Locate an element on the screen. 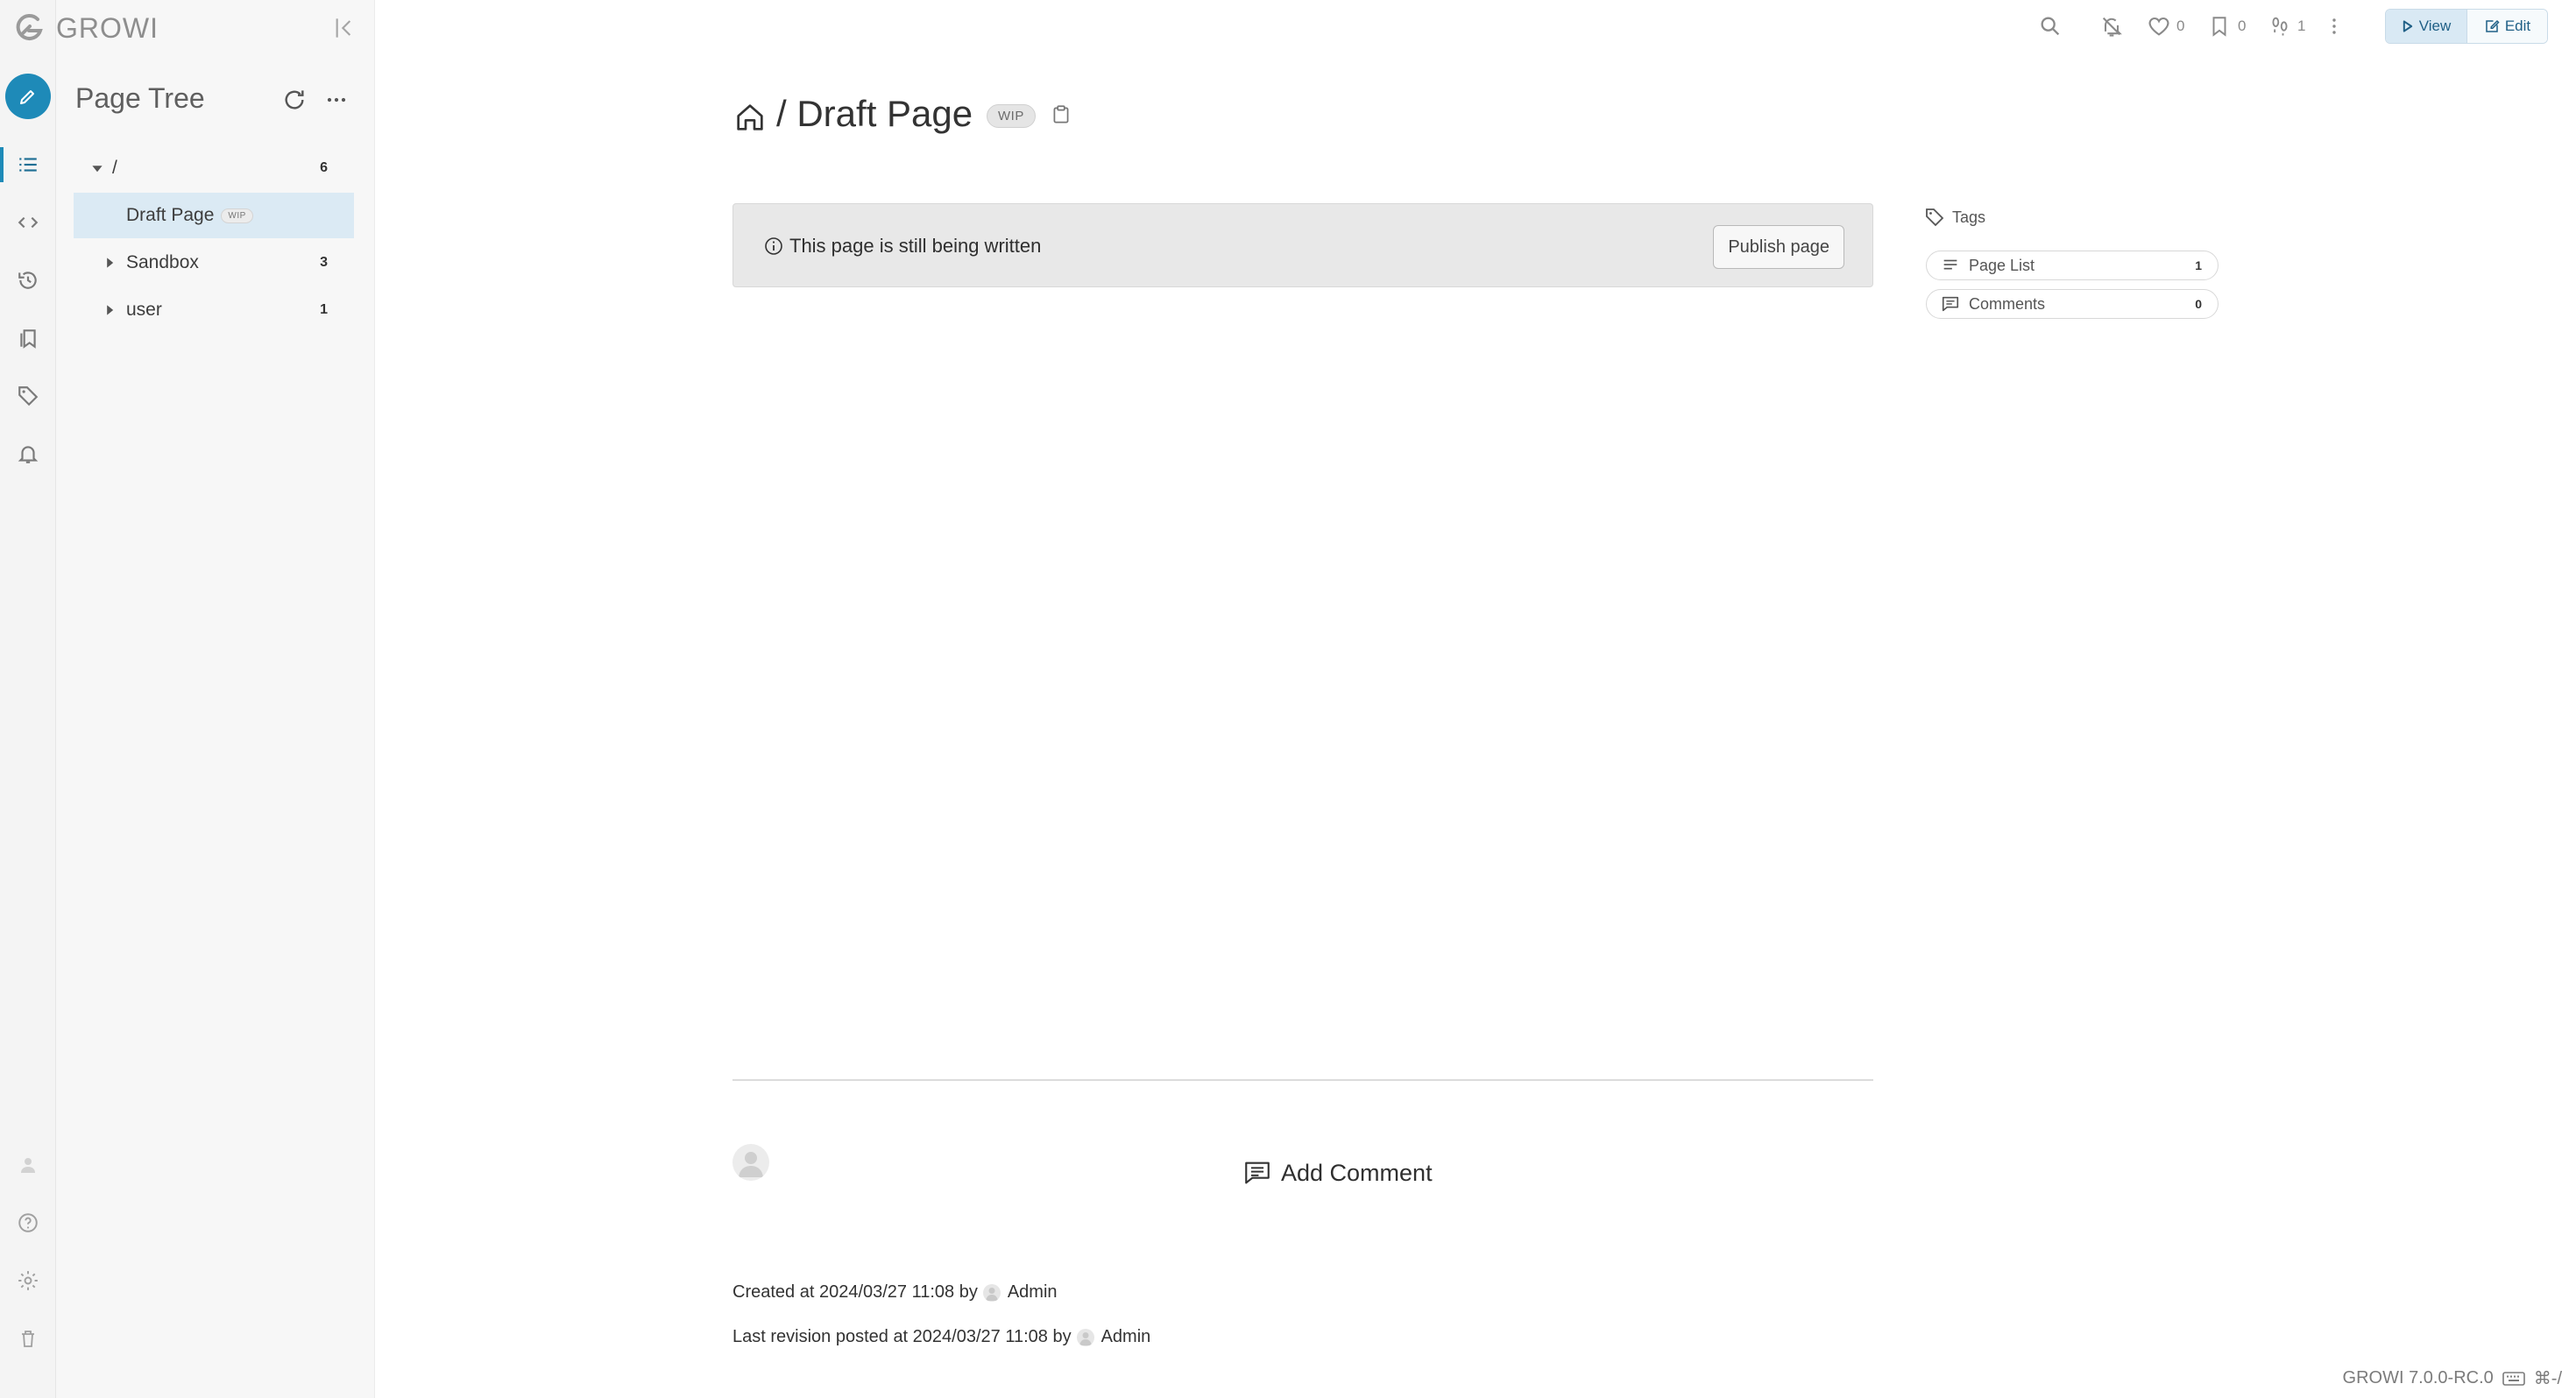 The width and height of the screenshot is (2576, 1398). publish-page-button: Publish page is located at coordinates (1778, 247).